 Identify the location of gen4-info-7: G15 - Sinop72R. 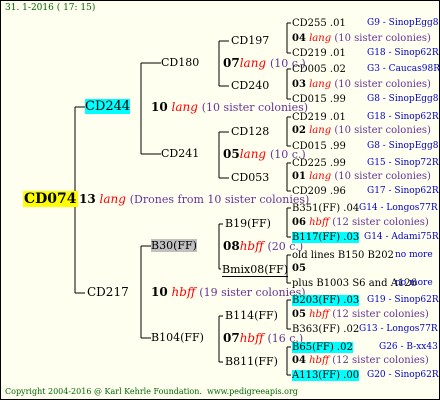
(403, 163).